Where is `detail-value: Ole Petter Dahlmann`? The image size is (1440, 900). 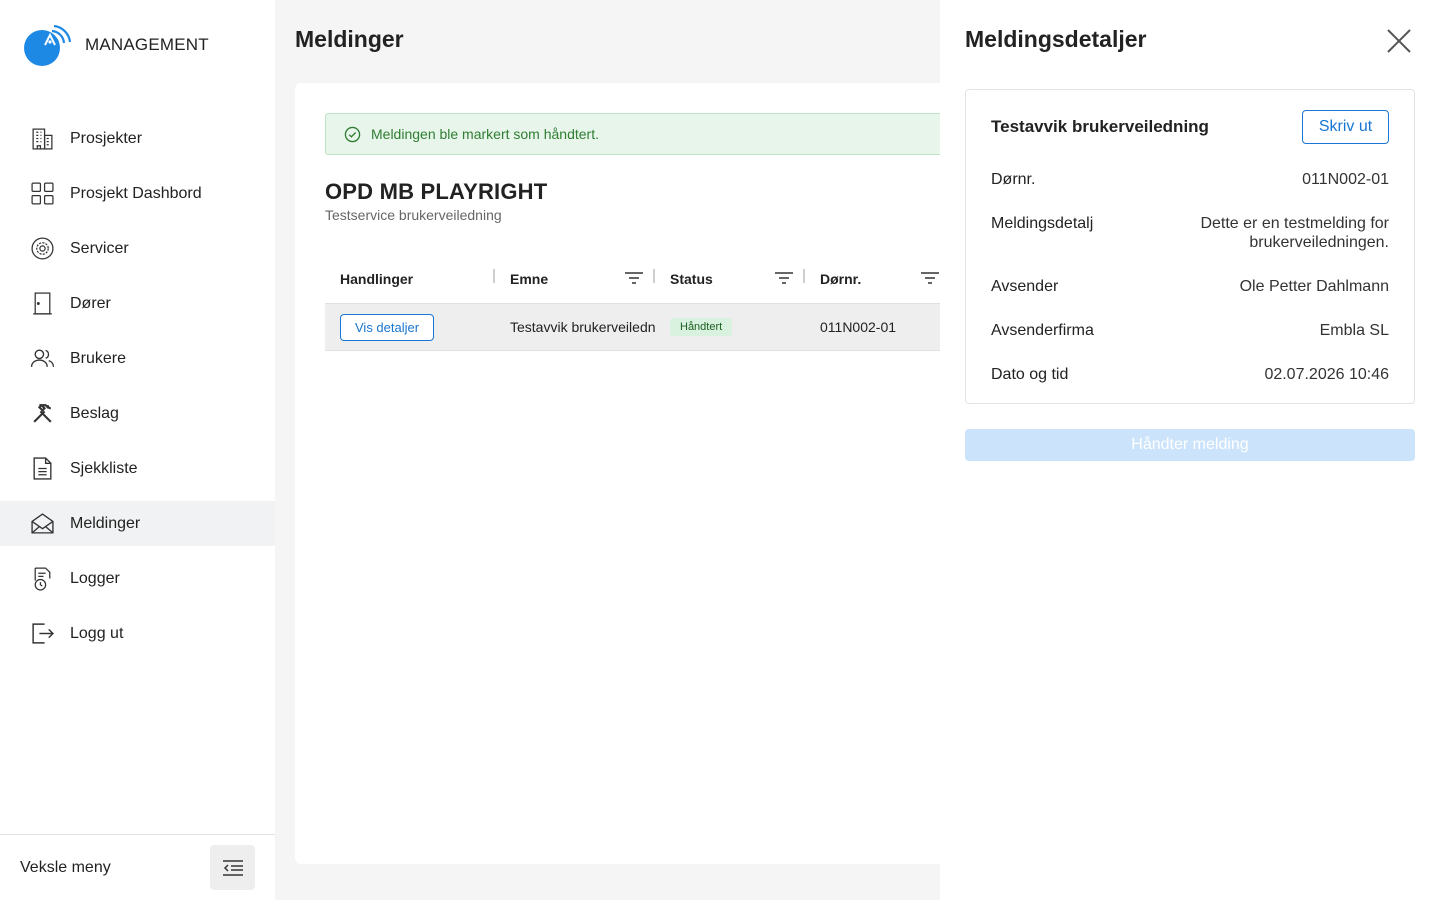
detail-value: Ole Petter Dahlmann is located at coordinates (1314, 286).